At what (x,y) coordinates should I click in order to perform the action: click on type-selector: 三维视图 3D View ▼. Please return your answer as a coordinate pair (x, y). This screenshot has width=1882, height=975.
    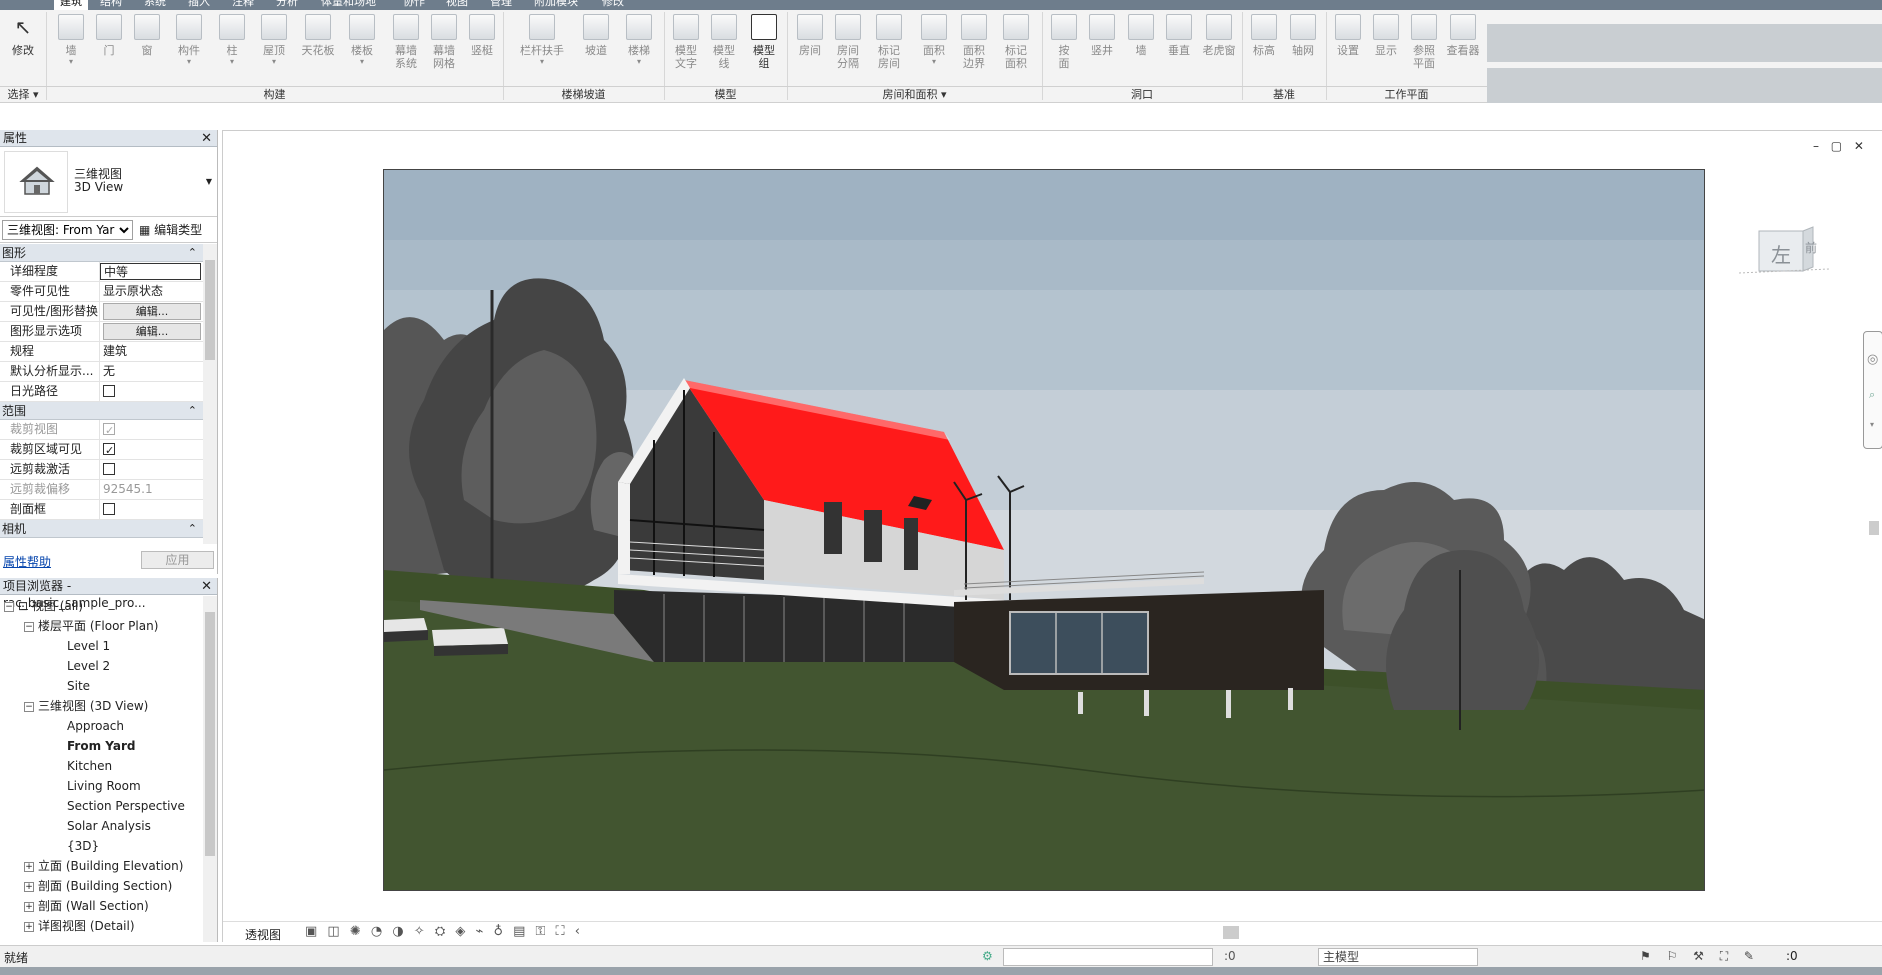
    Looking at the image, I should click on (108, 182).